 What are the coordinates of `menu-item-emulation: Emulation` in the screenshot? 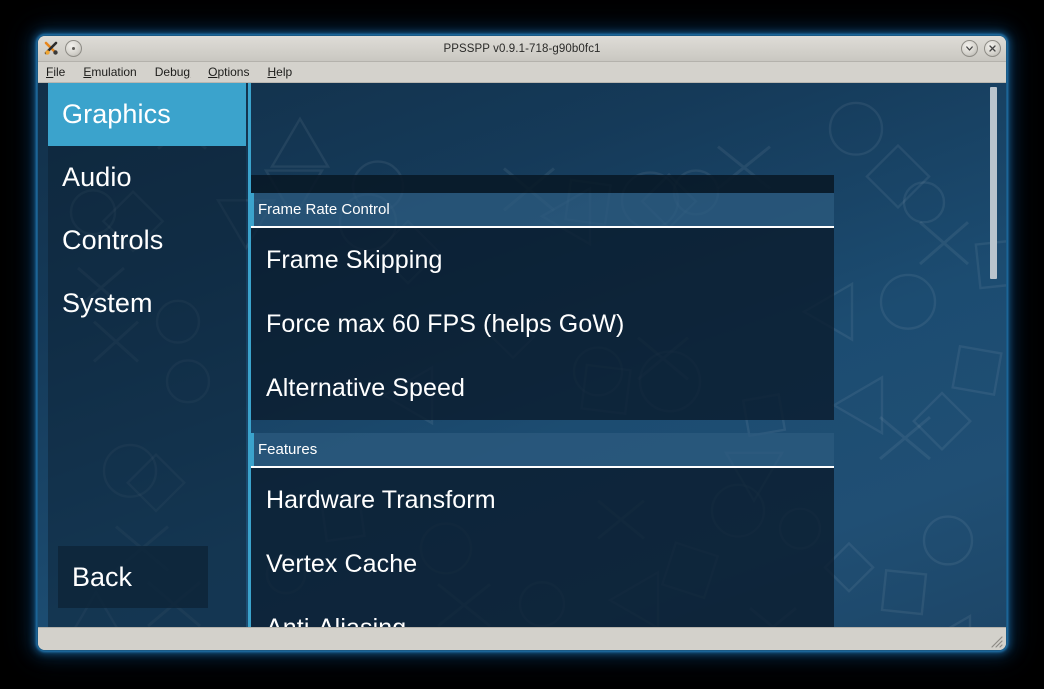 It's located at (109, 72).